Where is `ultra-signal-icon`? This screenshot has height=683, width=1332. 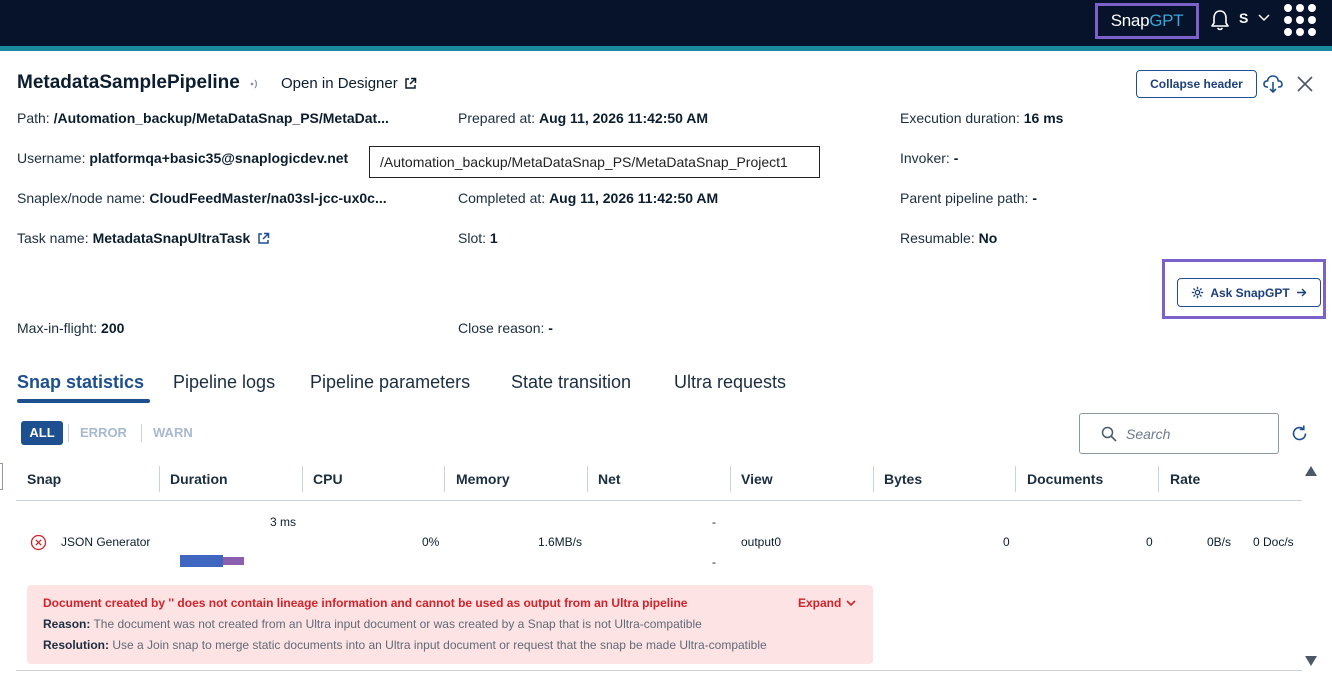 ultra-signal-icon is located at coordinates (254, 84).